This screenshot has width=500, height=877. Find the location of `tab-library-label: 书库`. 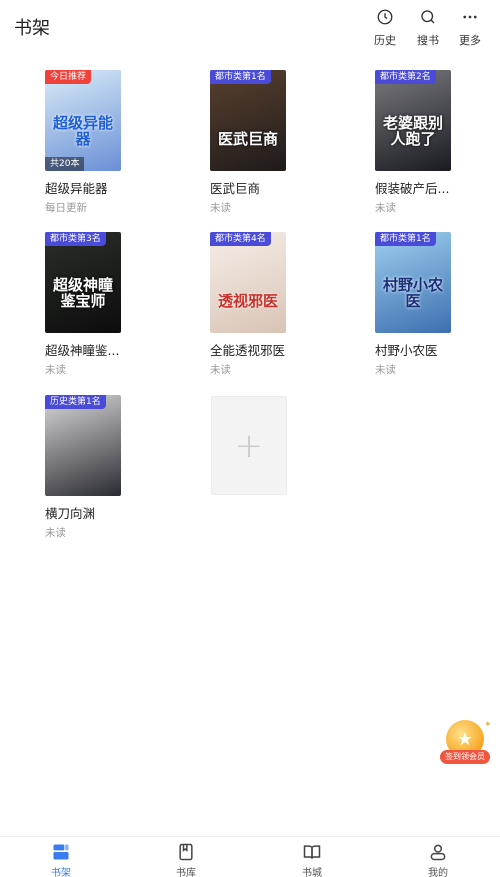

tab-library-label: 书库 is located at coordinates (186, 872).